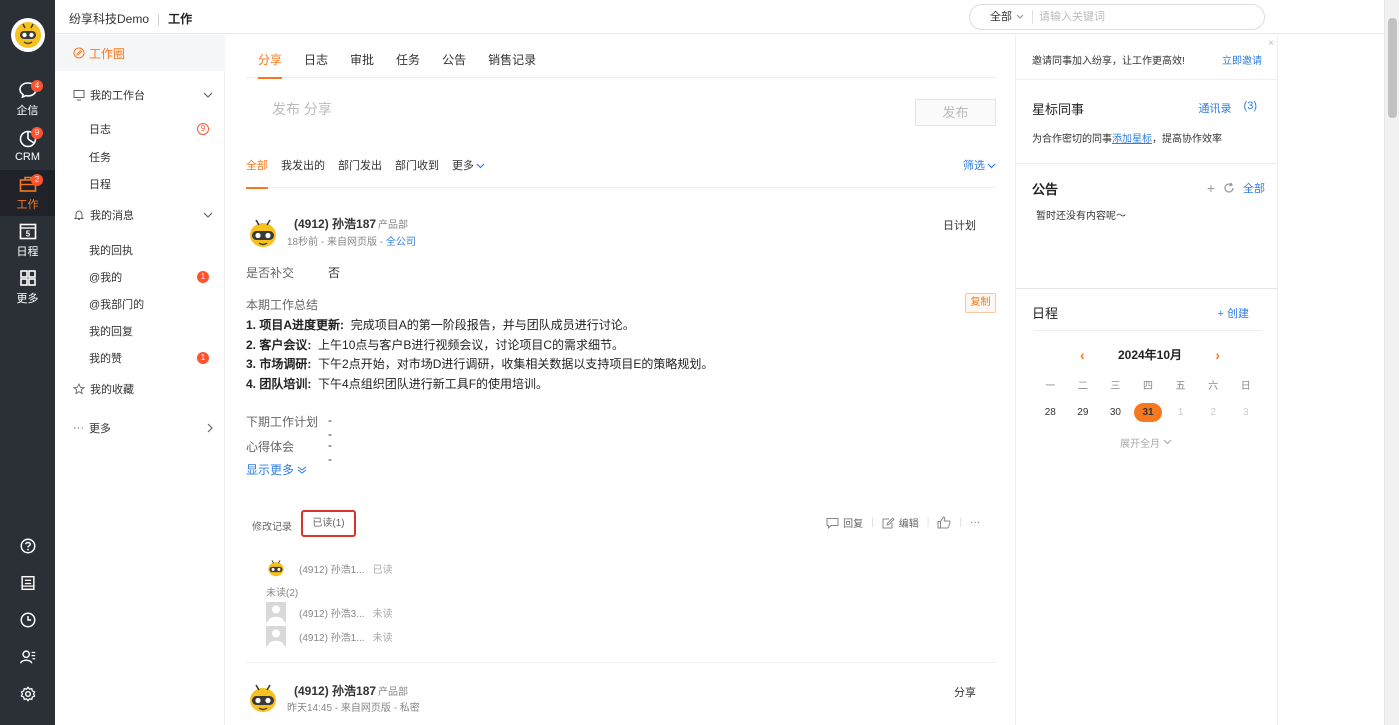  I want to click on tab-task: 任务, so click(408, 62).